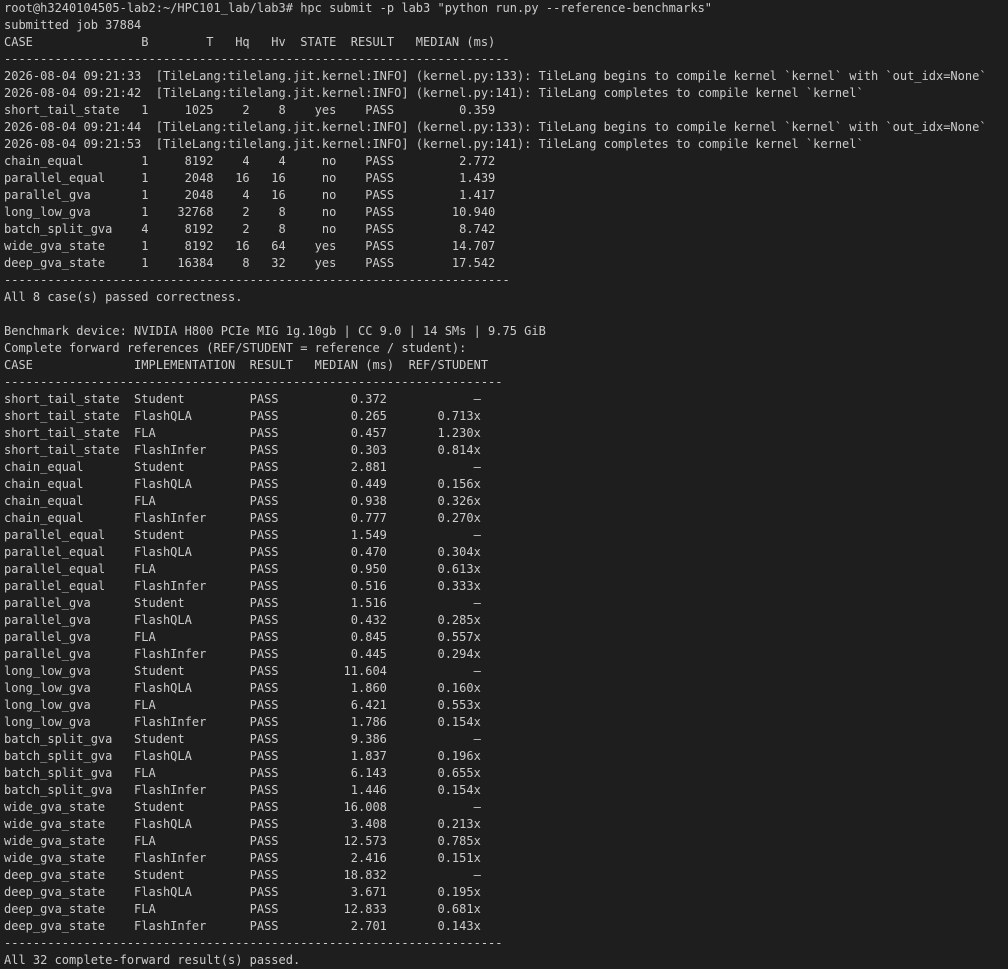  Describe the element at coordinates (242, 739) in the screenshot. I see `benchmark-row: batch_split_gva Student PASS 9.386 —` at that location.